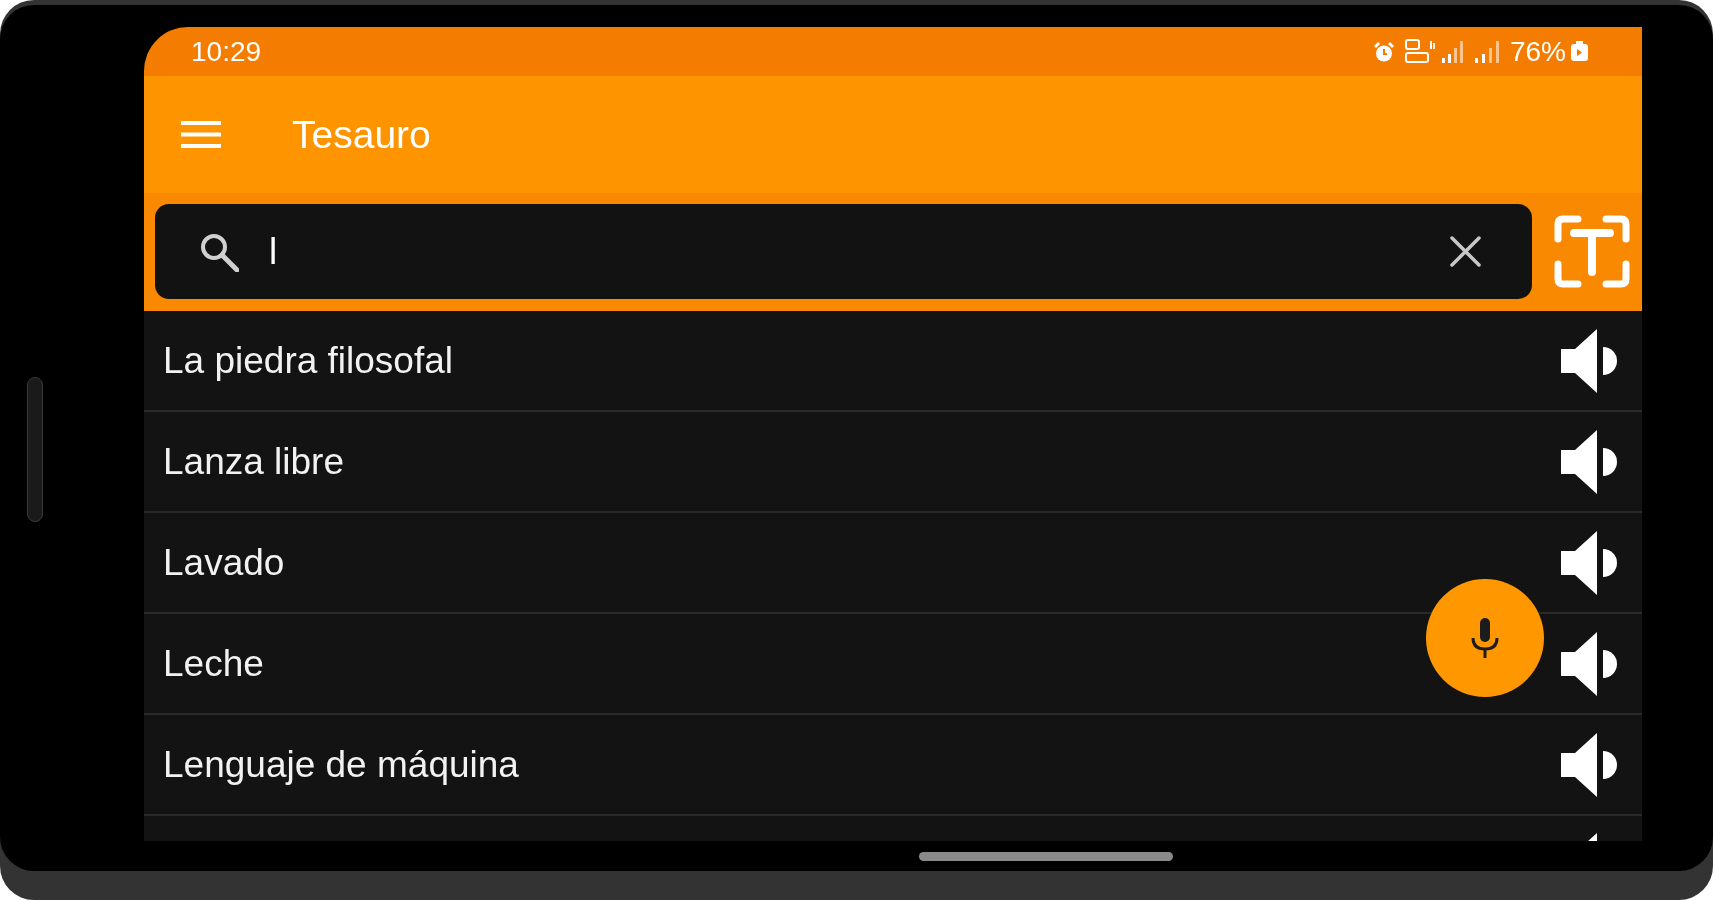  Describe the element at coordinates (843, 251) in the screenshot. I see `search-field: l` at that location.